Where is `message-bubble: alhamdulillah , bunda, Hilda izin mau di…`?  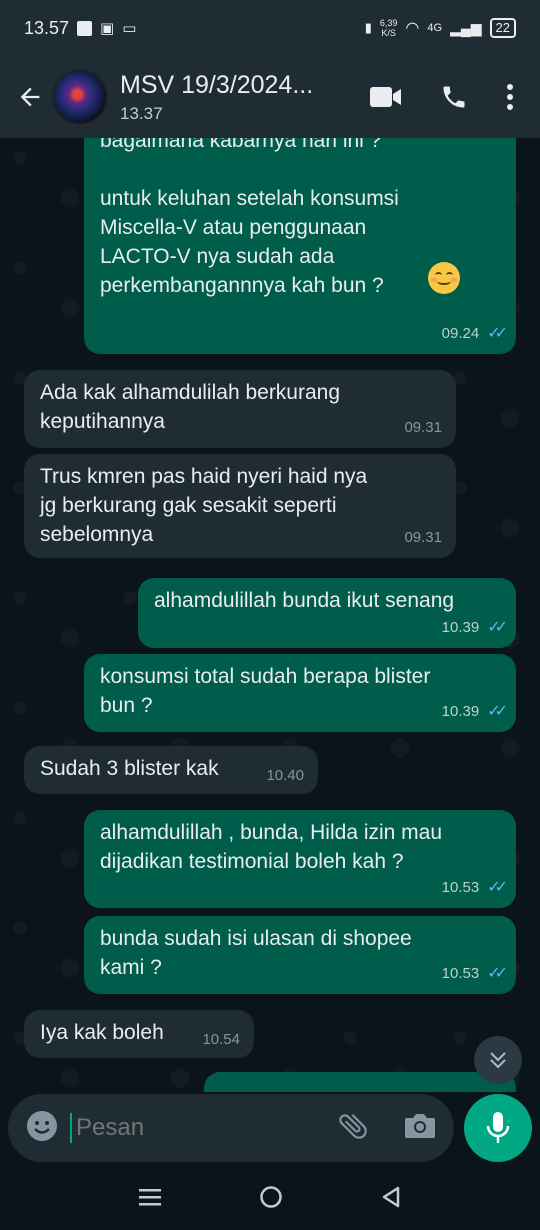
message-bubble: alhamdulillah , bunda, Hilda izin mau di… is located at coordinates (300, 859).